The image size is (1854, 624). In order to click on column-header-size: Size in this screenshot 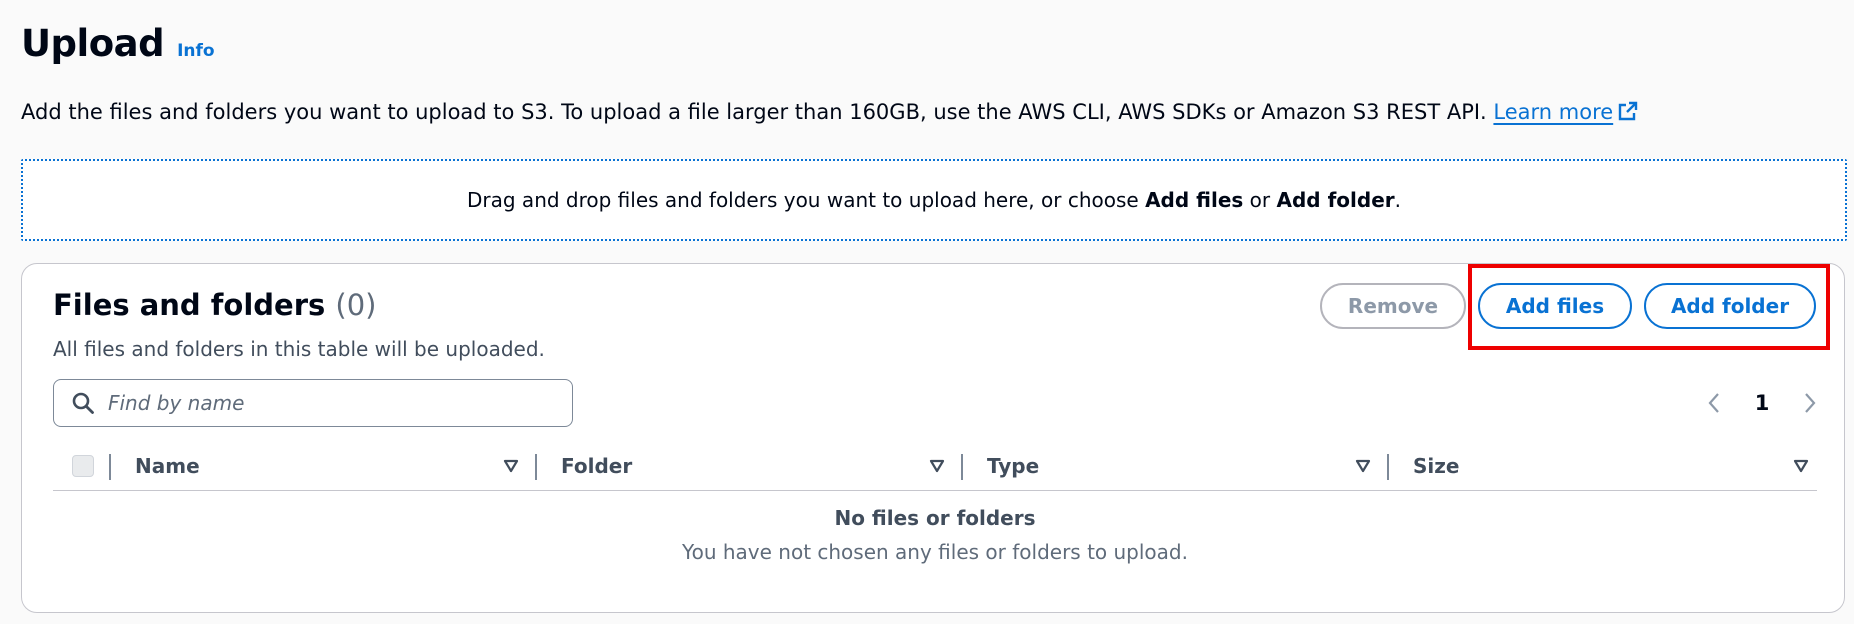, I will do `click(1603, 466)`.